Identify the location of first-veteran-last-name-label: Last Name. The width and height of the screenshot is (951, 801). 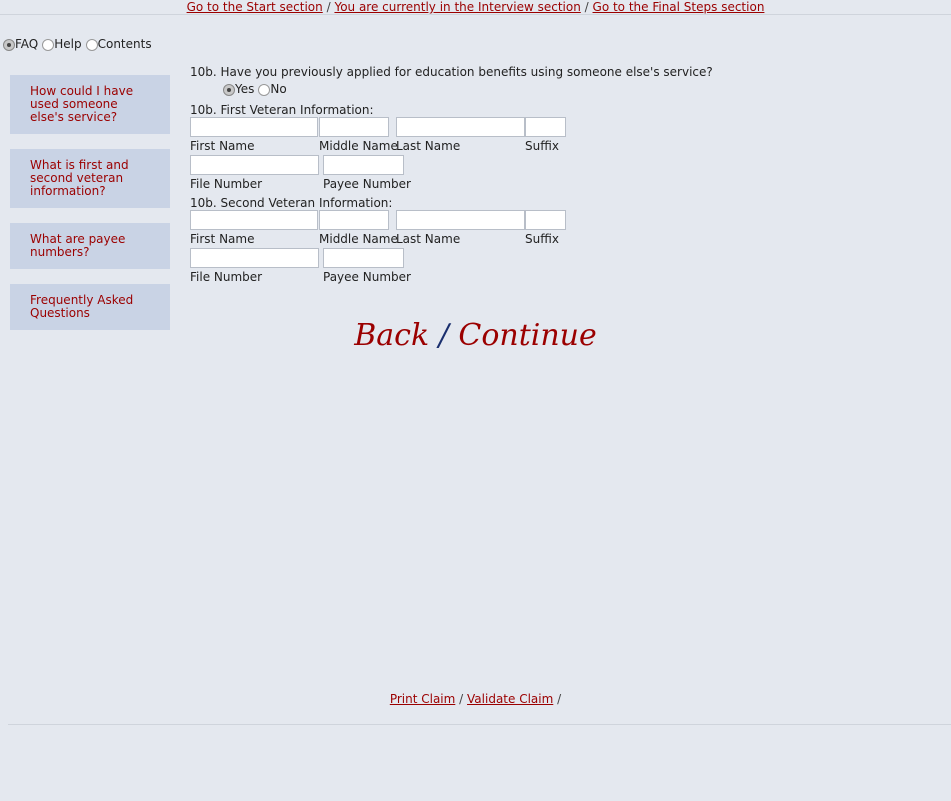
(428, 146).